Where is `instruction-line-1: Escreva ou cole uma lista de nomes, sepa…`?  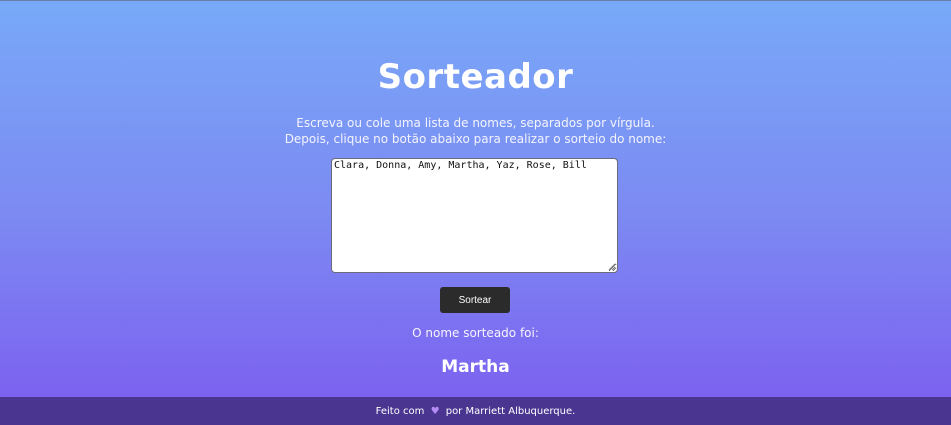
instruction-line-1: Escreva ou cole uma lista de nomes, sepa… is located at coordinates (475, 123).